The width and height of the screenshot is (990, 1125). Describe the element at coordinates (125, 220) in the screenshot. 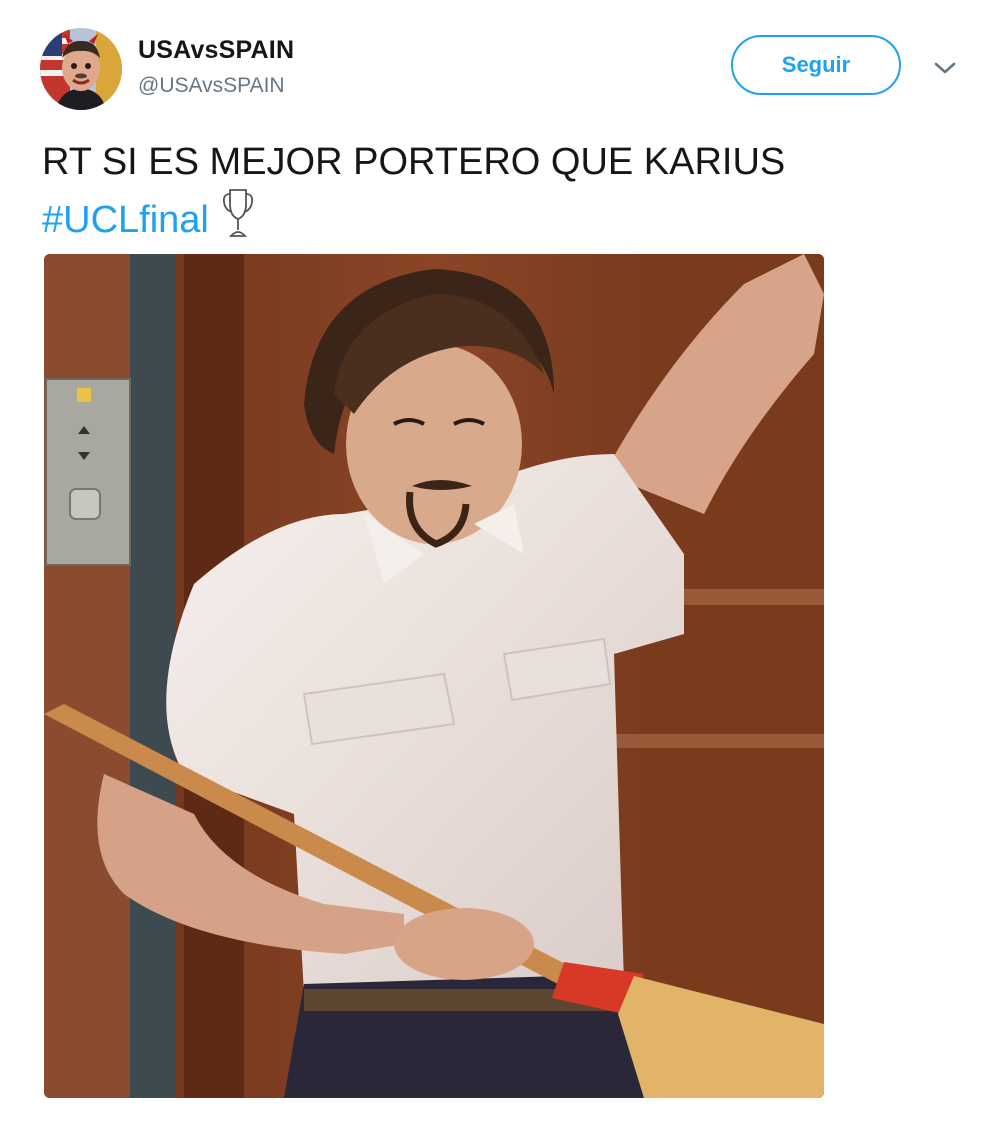

I see `hashtag-link: #UCLfinal` at that location.